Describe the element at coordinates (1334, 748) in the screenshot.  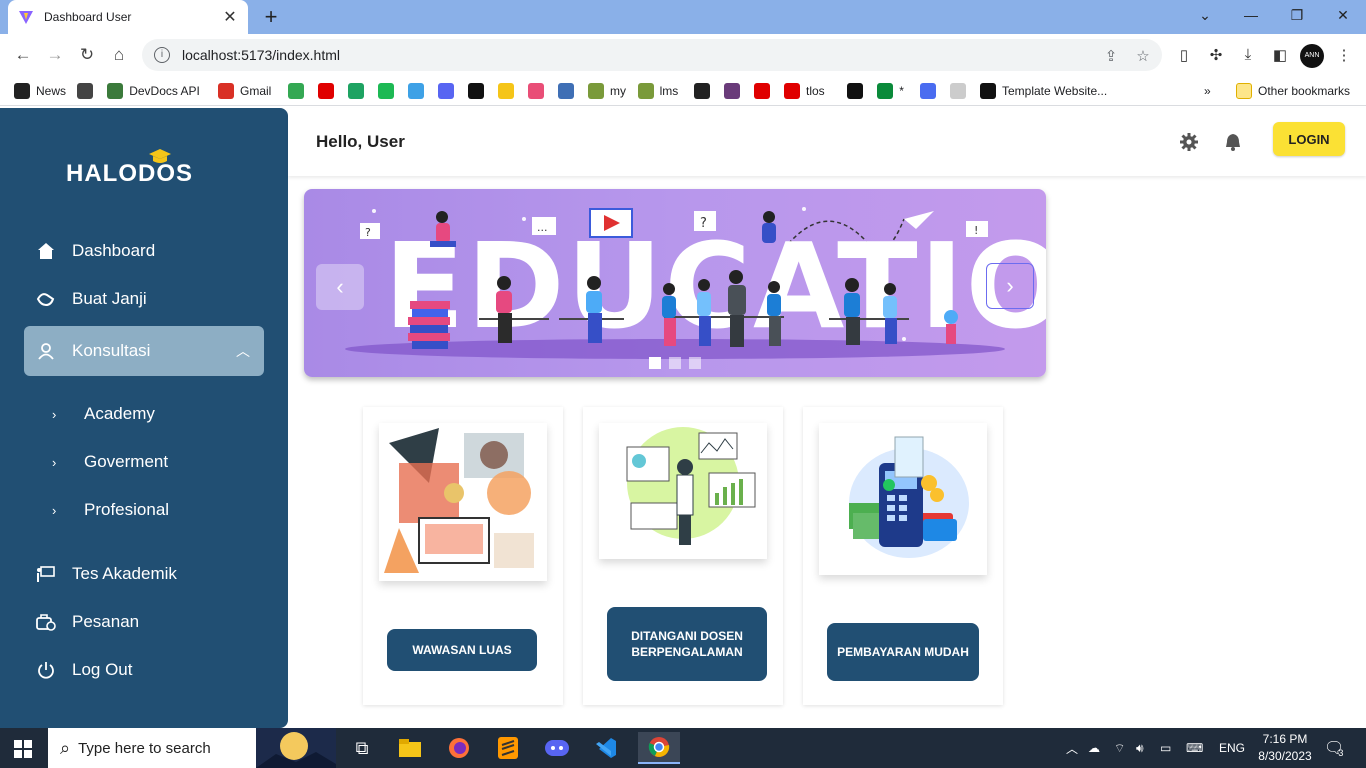
I see `notification-center-icon: 🗨︎ 3` at that location.